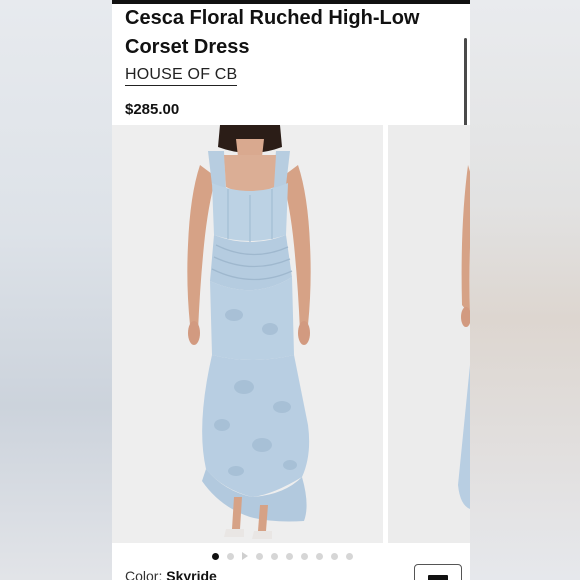 The image size is (580, 580). What do you see at coordinates (429, 334) in the screenshot?
I see `gallery-image-next` at bounding box center [429, 334].